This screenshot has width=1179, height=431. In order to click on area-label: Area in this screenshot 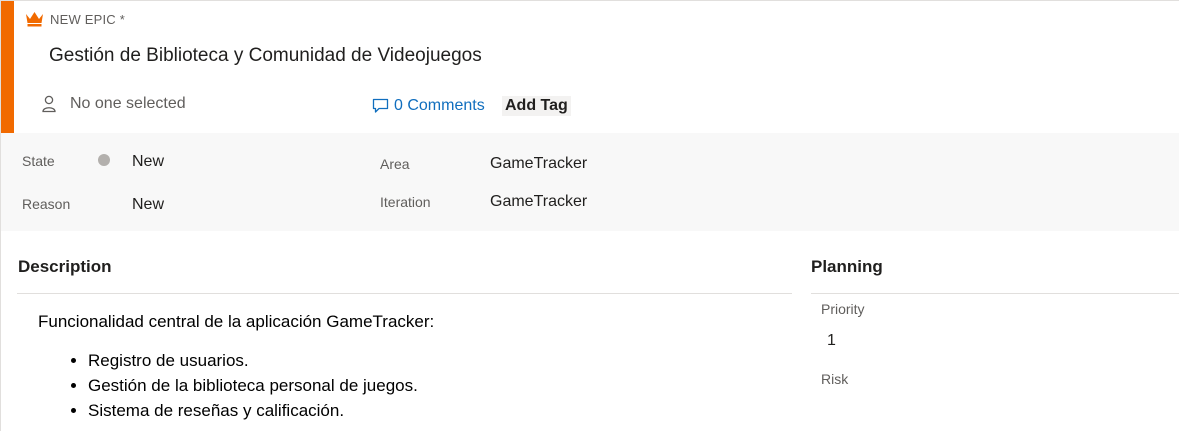, I will do `click(395, 164)`.